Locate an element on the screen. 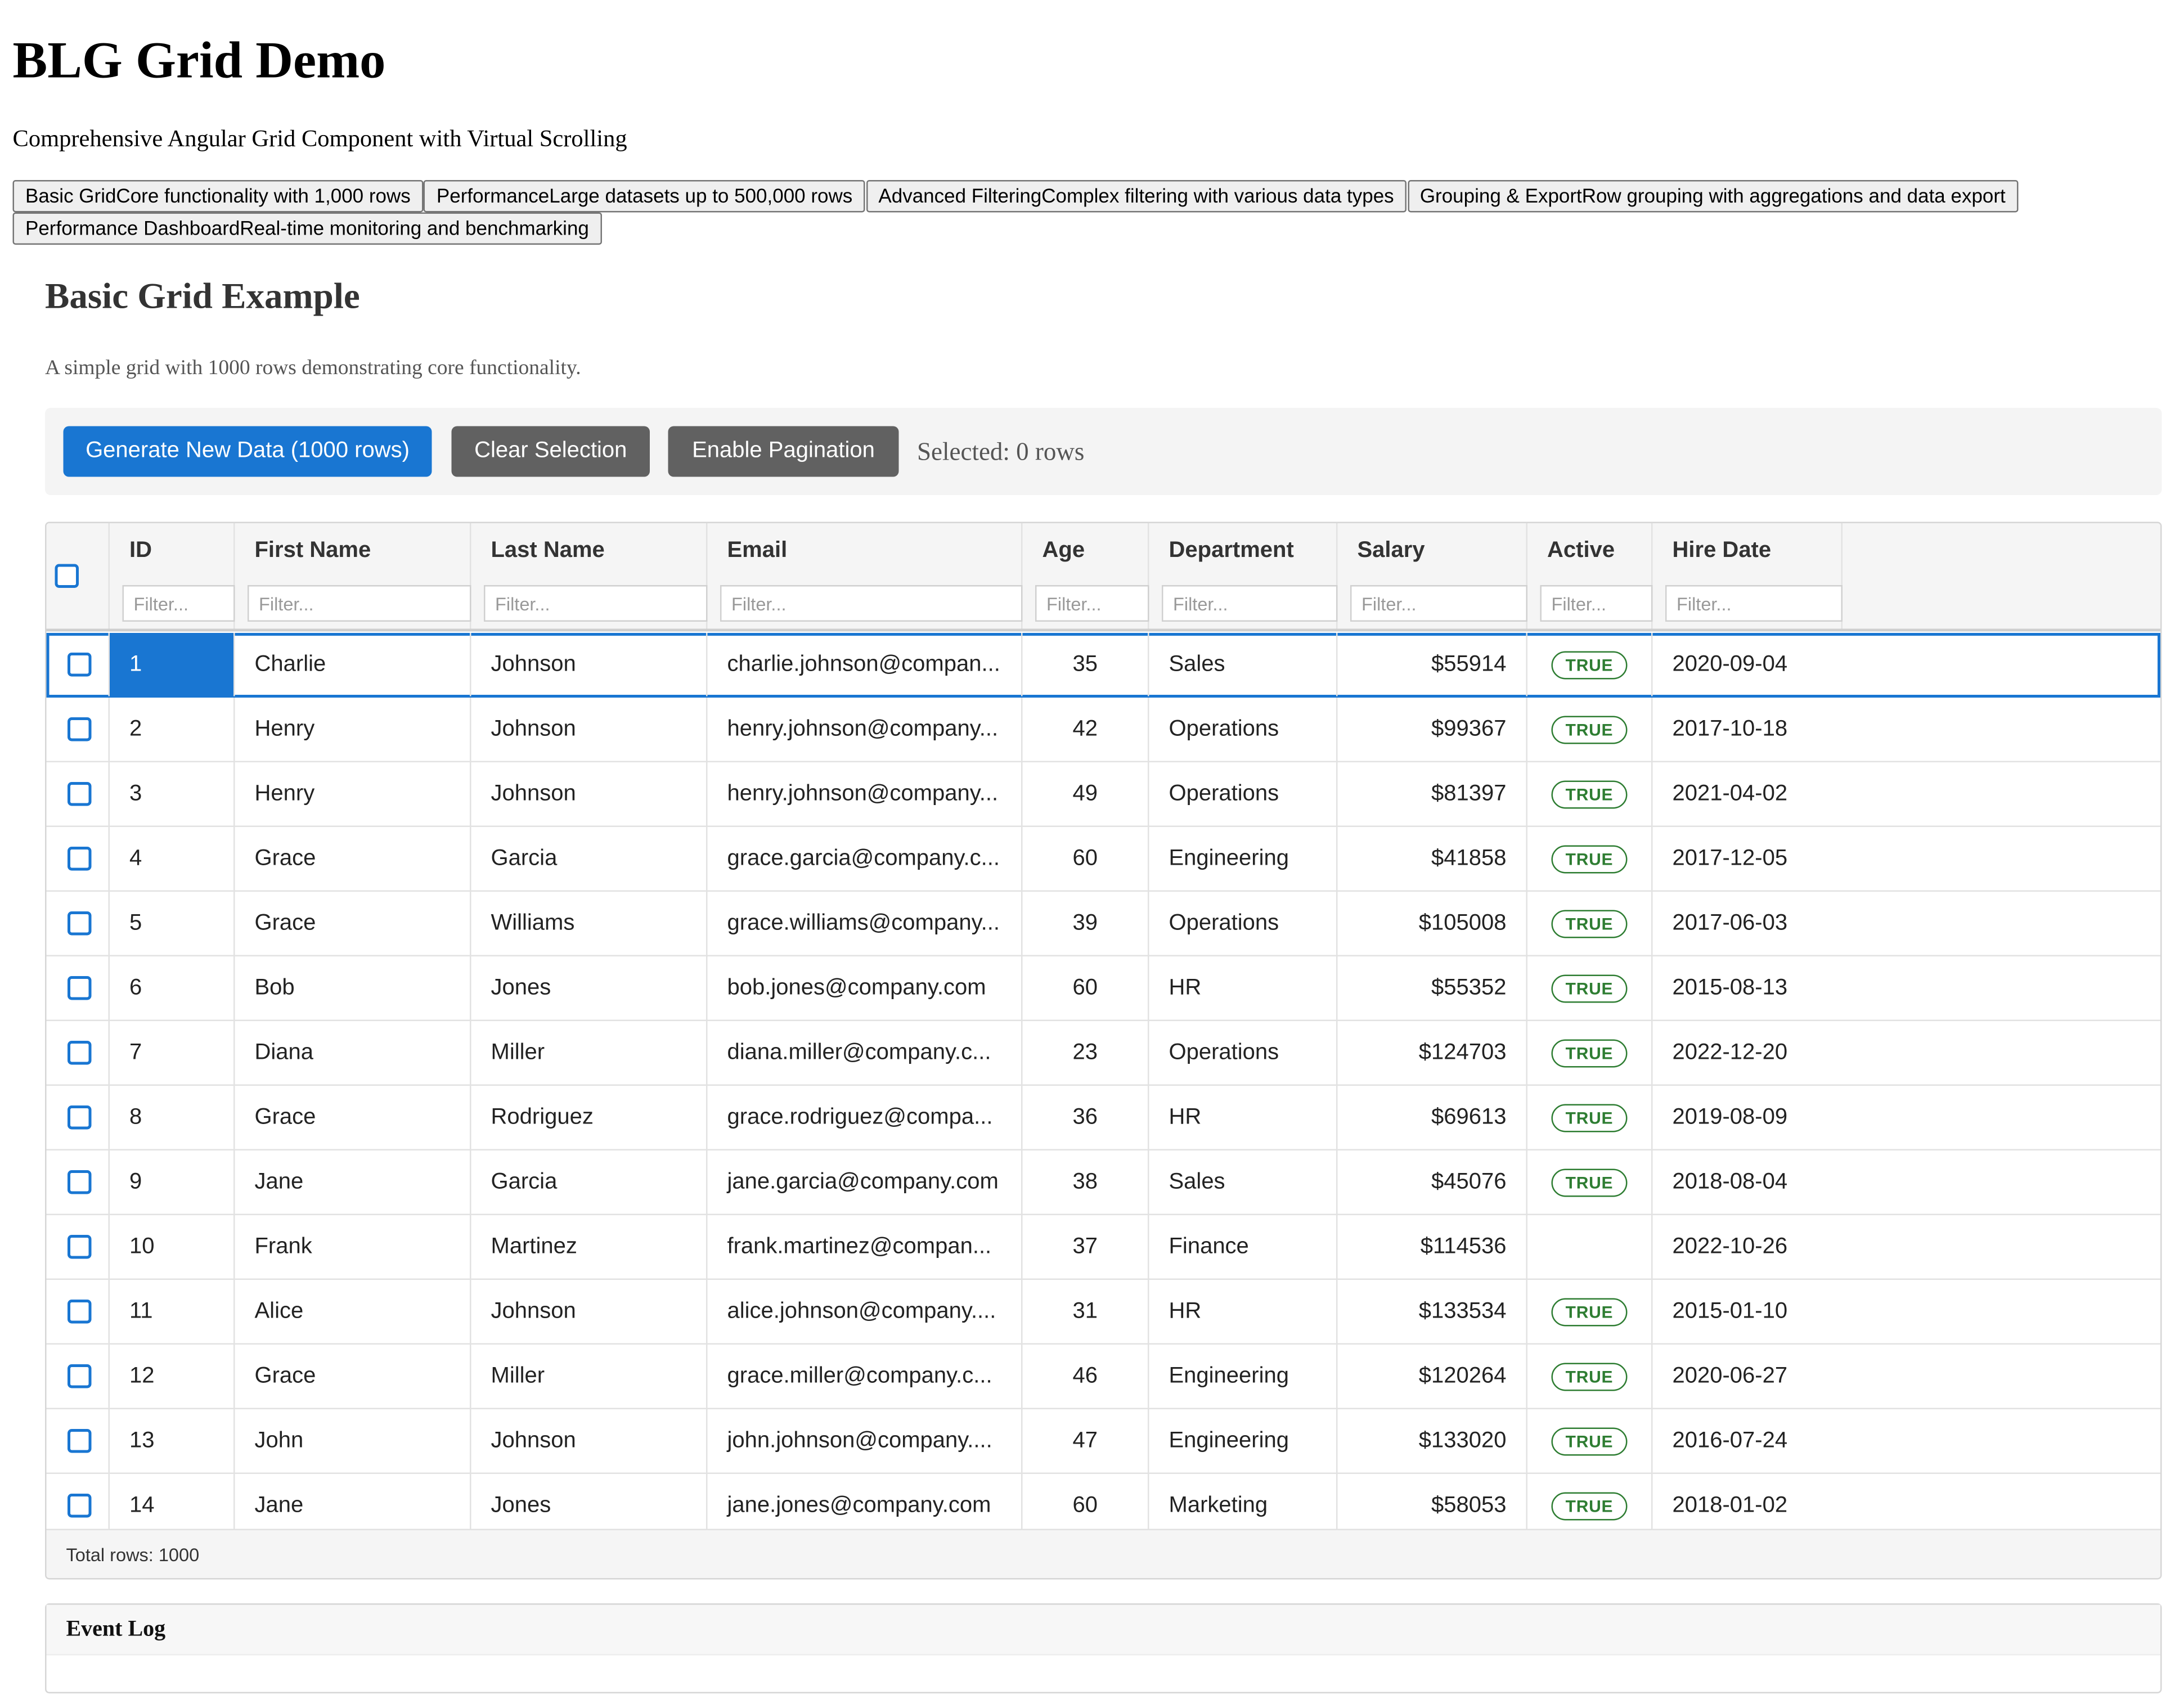 The height and width of the screenshot is (1708, 2166). cell-id: 3 is located at coordinates (172, 794).